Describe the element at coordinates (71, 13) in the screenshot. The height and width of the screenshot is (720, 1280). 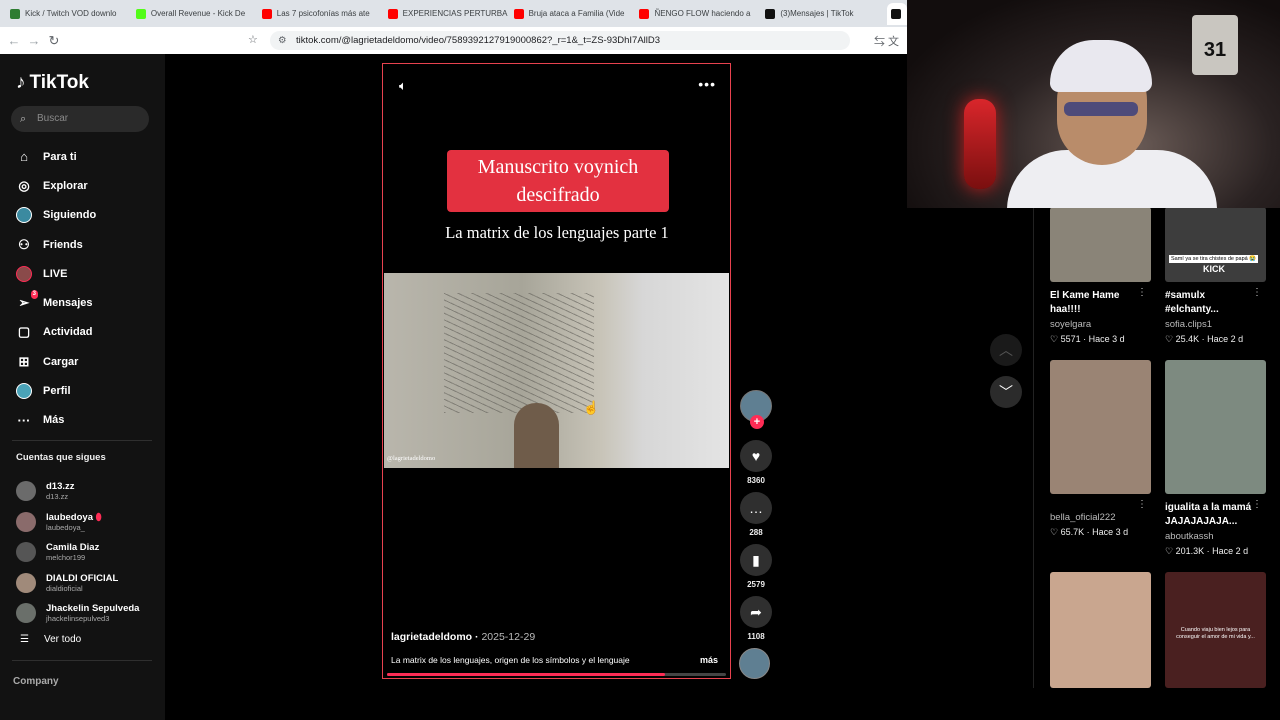
I see `tab-label: Kick / Twitch VOD downlo` at that location.